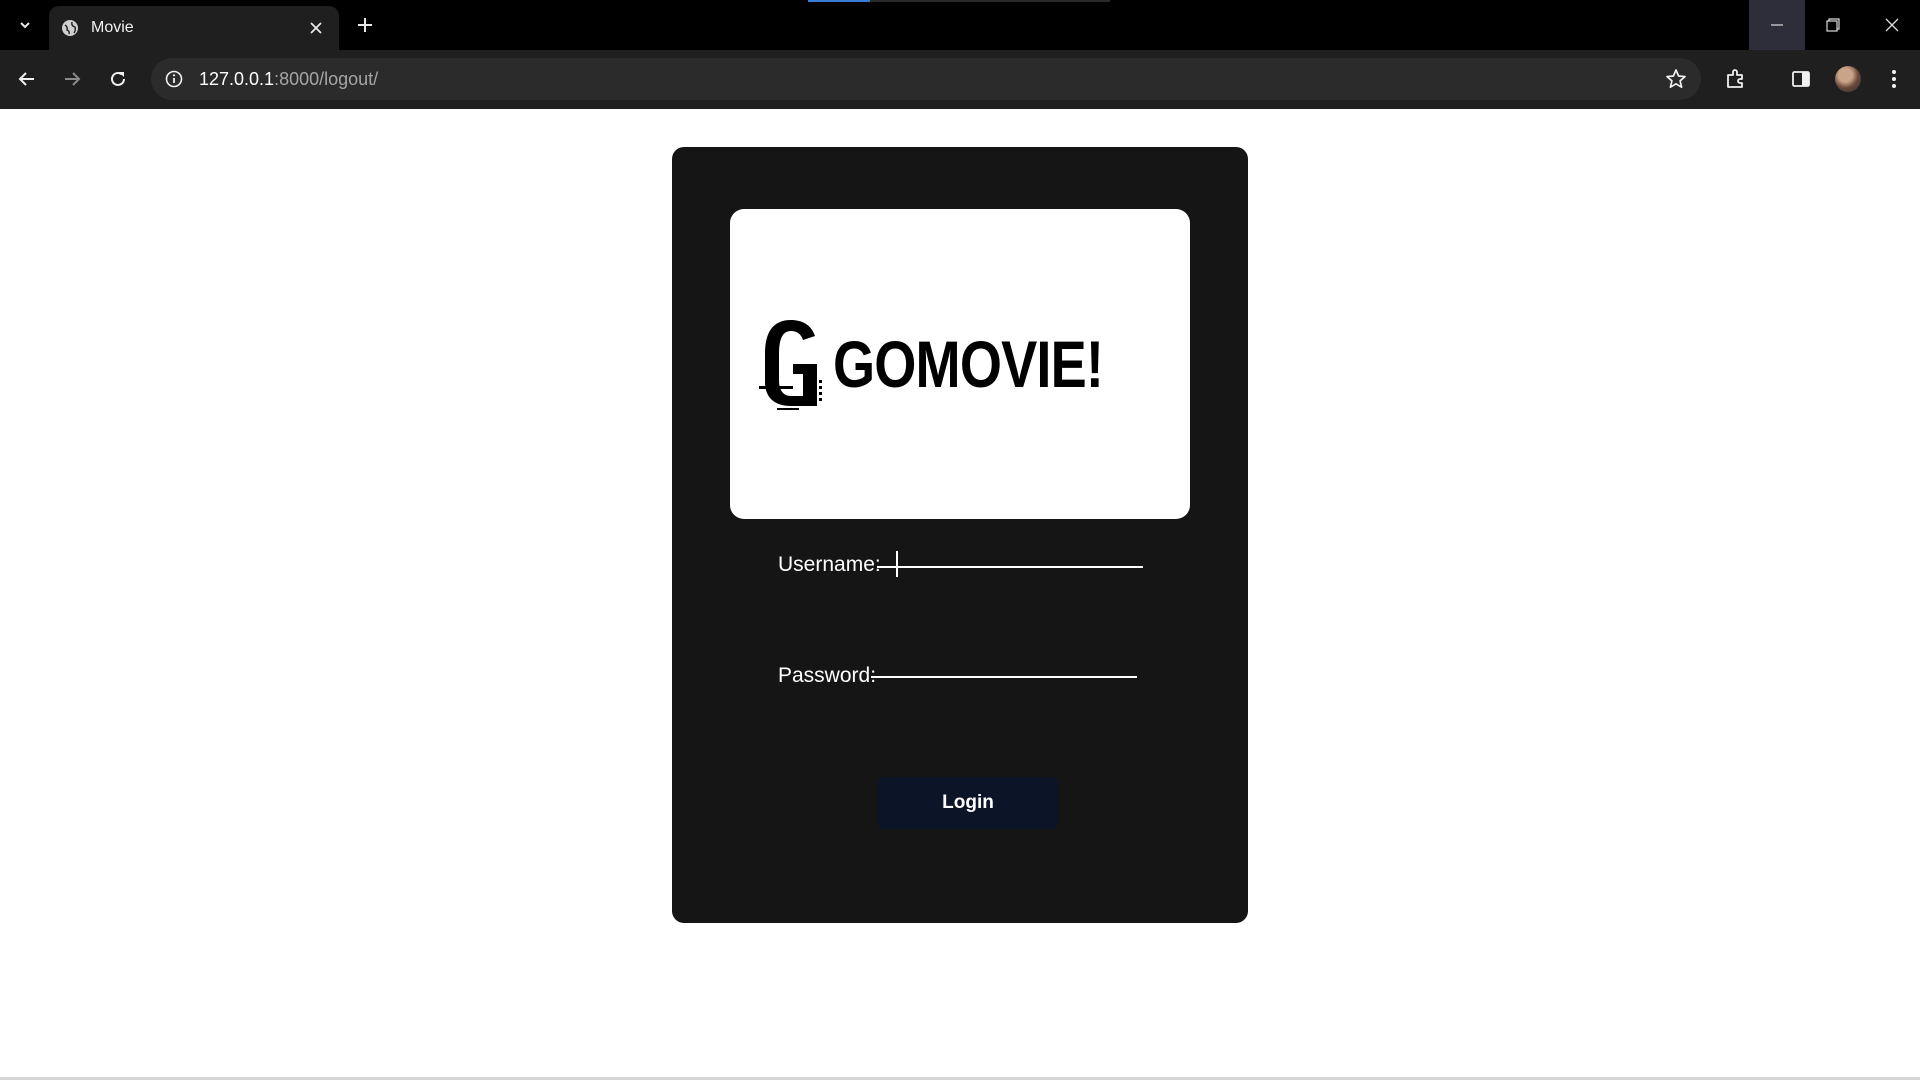 The width and height of the screenshot is (1920, 1080). I want to click on url-text: 127.0.0.1:8000/logout/, so click(288, 79).